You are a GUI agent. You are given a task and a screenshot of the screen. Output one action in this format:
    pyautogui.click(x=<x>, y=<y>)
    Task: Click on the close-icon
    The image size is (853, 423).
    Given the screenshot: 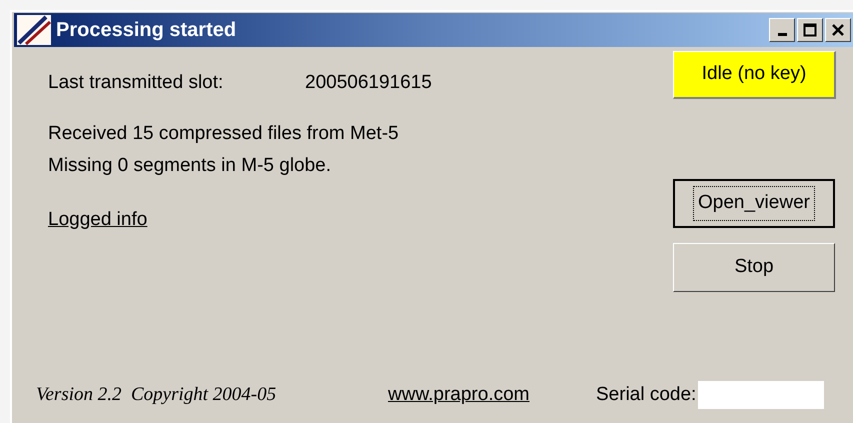 What is the action you would take?
    pyautogui.click(x=838, y=30)
    